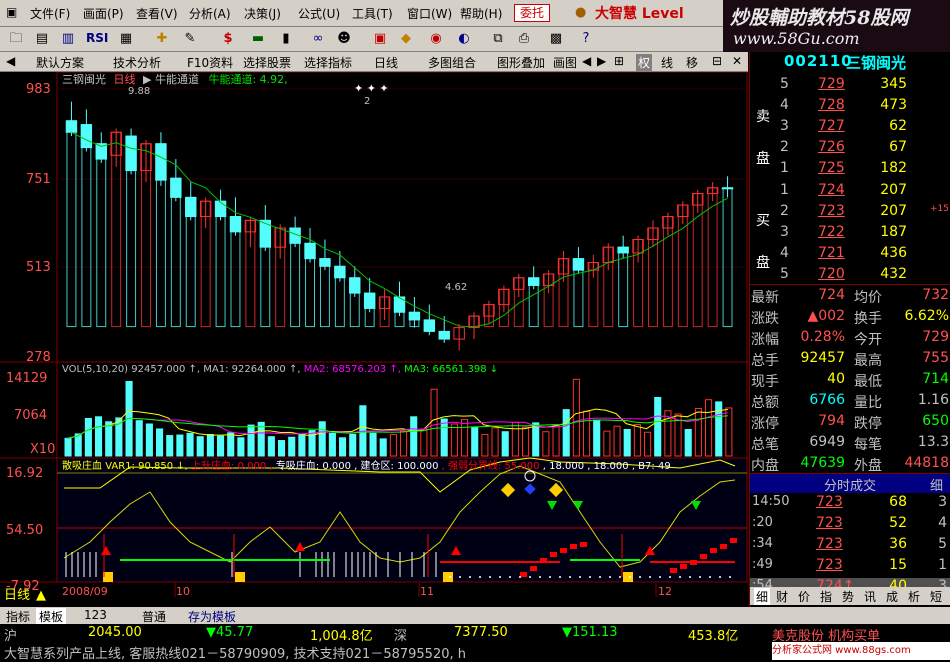  Describe the element at coordinates (524, 38) in the screenshot. I see `print-icon: ⎙` at that location.